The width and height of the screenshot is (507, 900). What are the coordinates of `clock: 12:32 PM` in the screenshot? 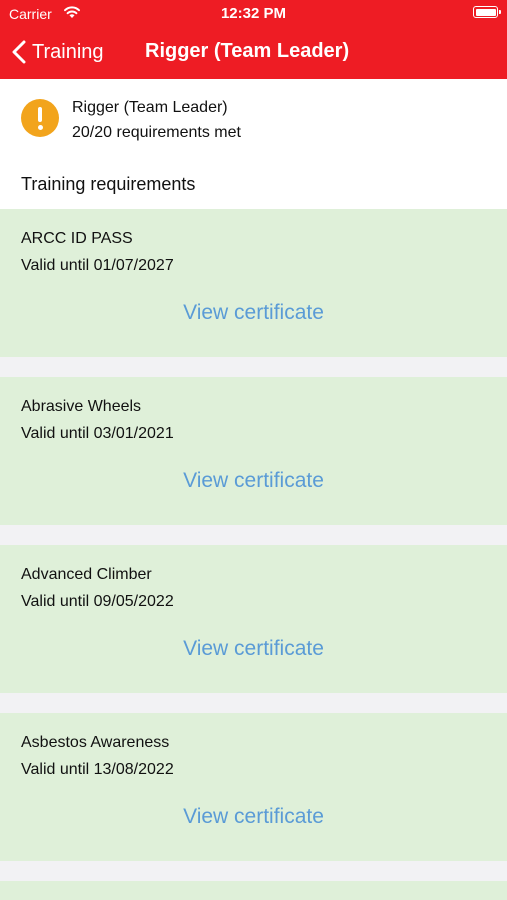 It's located at (253, 13).